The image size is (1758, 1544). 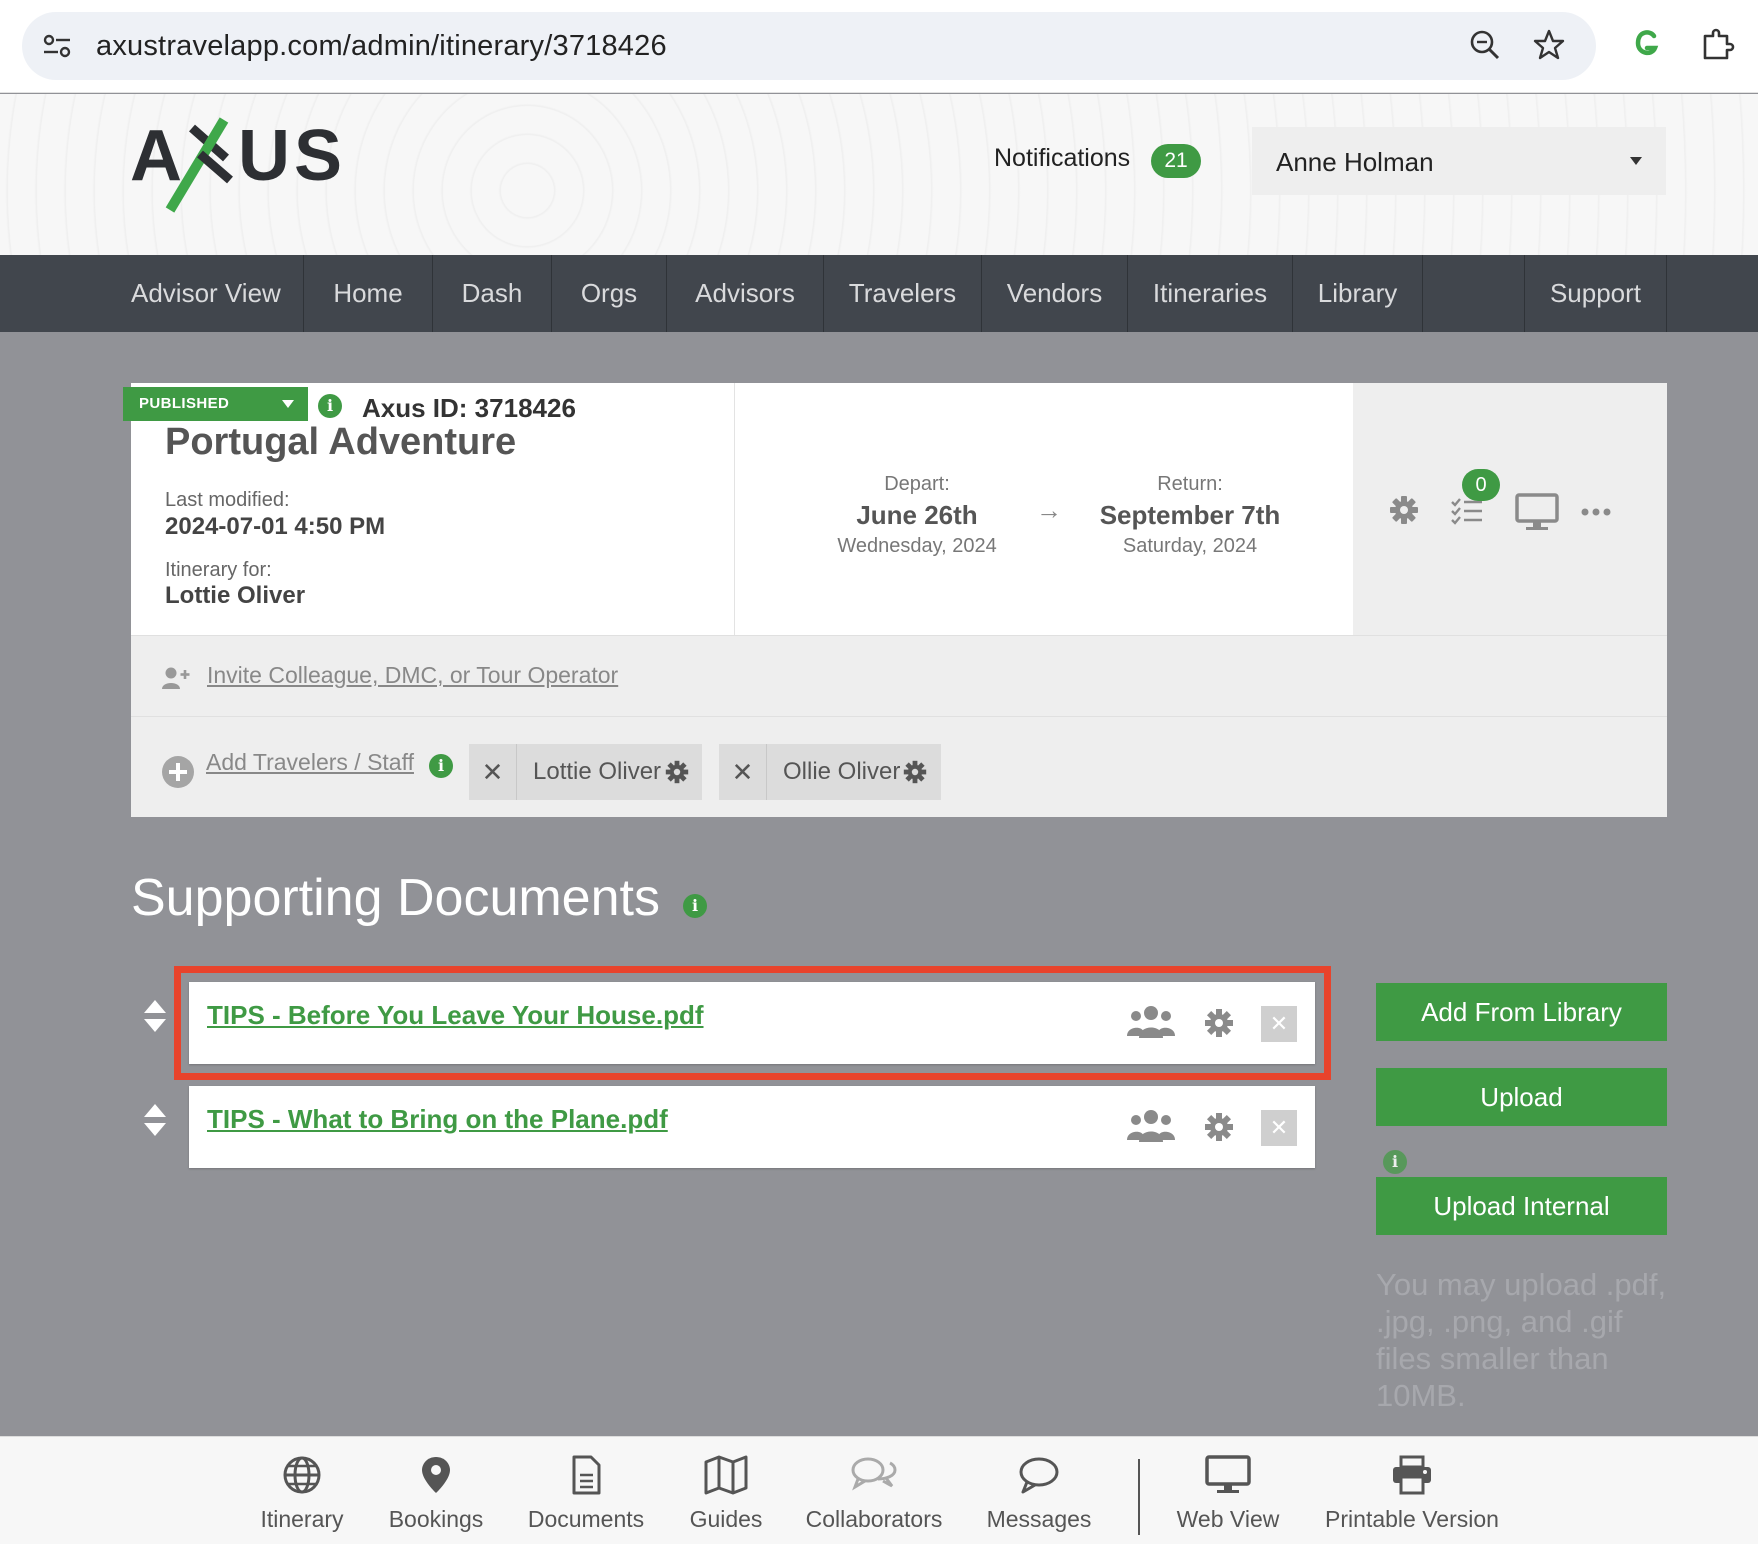 What do you see at coordinates (275, 526) in the screenshot?
I see `last-modified-value: 2024-07-01 4:50 PM` at bounding box center [275, 526].